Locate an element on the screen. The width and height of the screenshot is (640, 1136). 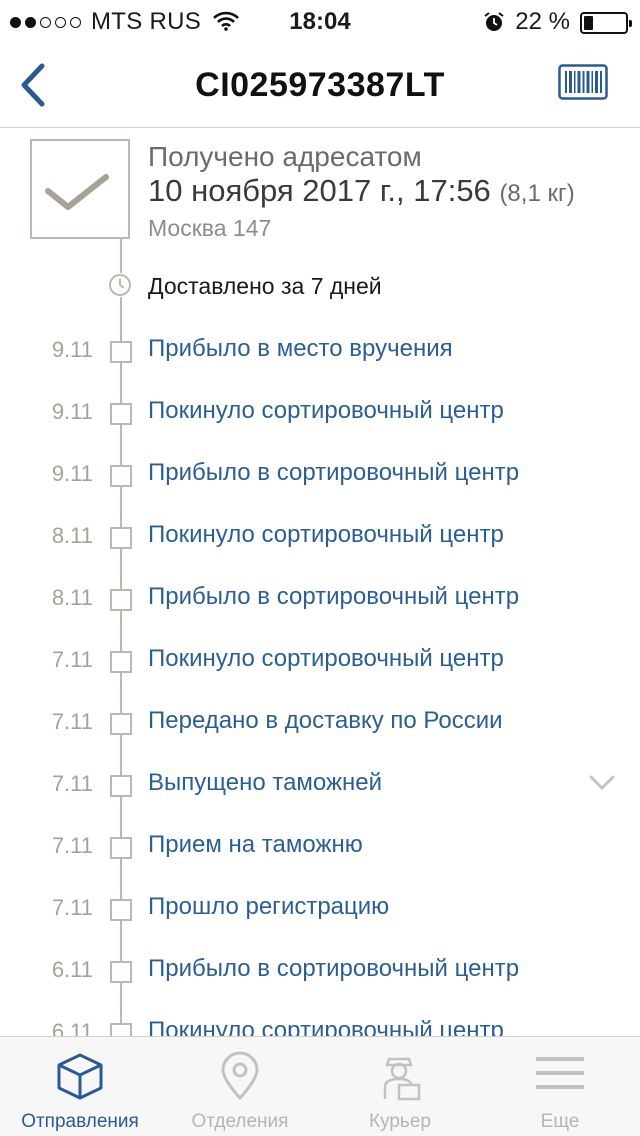
delivery-date: 10 ноября 2017 г., 17:56 (8,1 кг) is located at coordinates (361, 191).